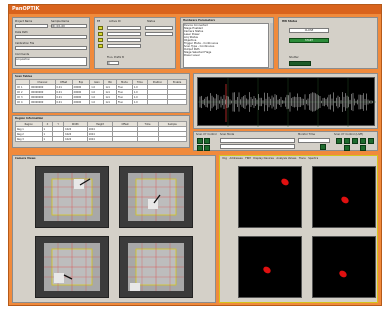  I want to click on monitor-time-label: Monitor Time, so click(307, 134).